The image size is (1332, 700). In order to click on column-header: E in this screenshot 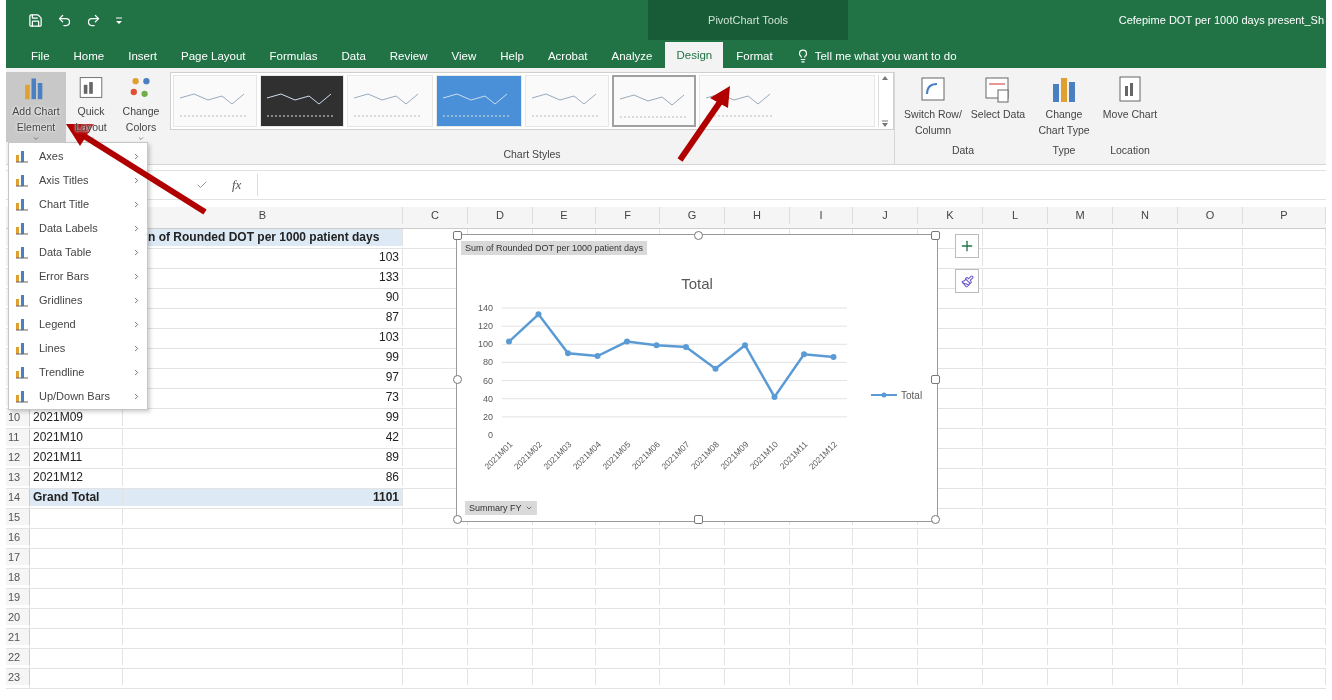, I will do `click(564, 215)`.